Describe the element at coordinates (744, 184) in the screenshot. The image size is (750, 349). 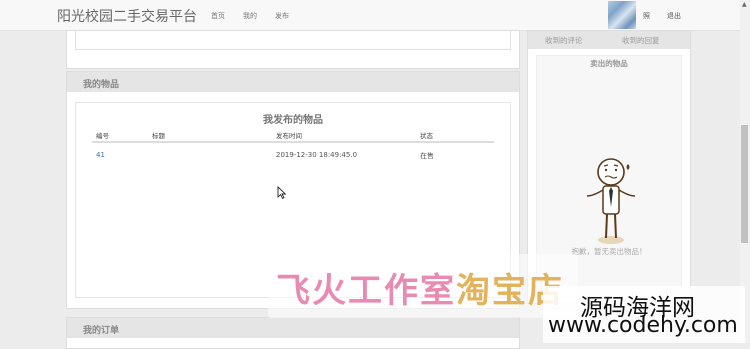
I see `scrollbar-thumb` at that location.